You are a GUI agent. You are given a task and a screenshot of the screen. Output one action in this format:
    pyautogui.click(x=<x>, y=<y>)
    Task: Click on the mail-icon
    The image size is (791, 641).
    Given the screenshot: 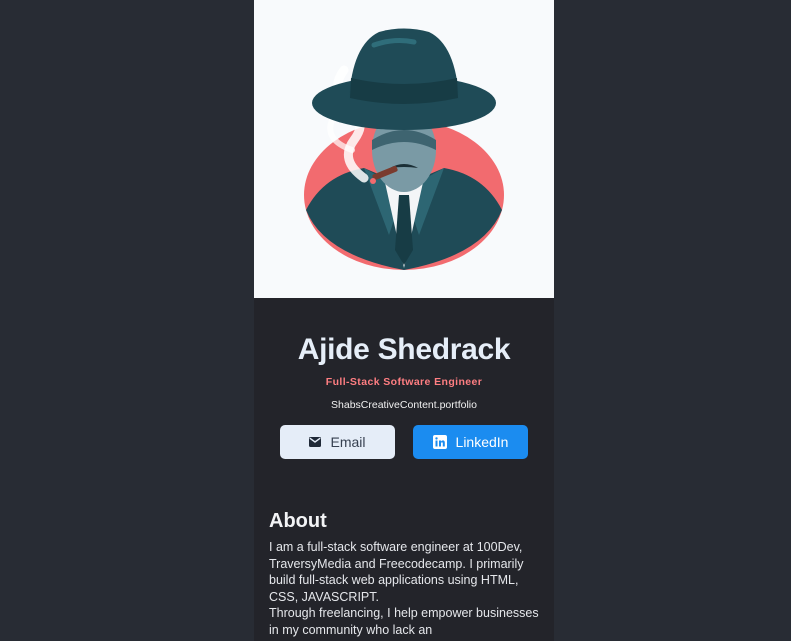 What is the action you would take?
    pyautogui.click(x=315, y=442)
    